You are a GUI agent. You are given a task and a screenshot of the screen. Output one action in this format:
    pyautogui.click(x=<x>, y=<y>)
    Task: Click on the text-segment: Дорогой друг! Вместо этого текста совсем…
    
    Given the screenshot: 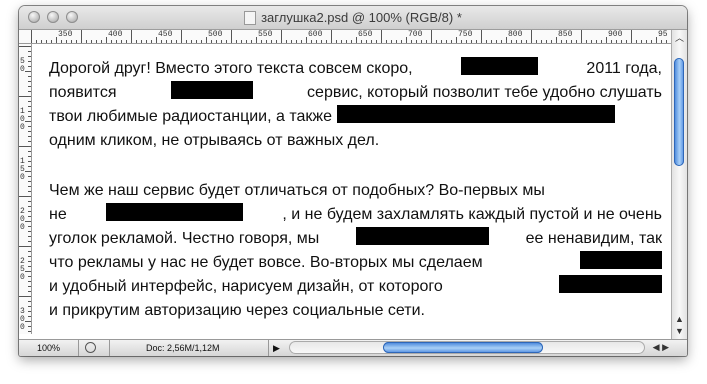 What is the action you would take?
    pyautogui.click(x=231, y=68)
    